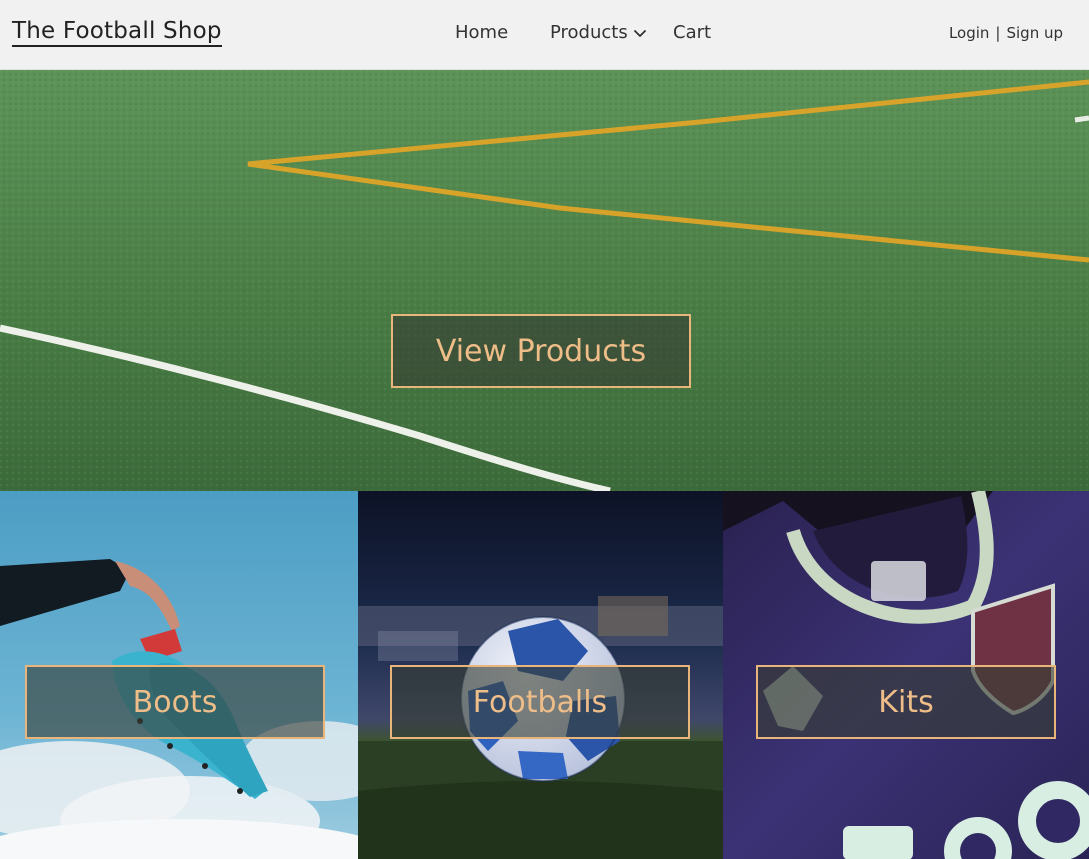 The height and width of the screenshot is (859, 1089). Describe the element at coordinates (969, 33) in the screenshot. I see `login-link: Login` at that location.